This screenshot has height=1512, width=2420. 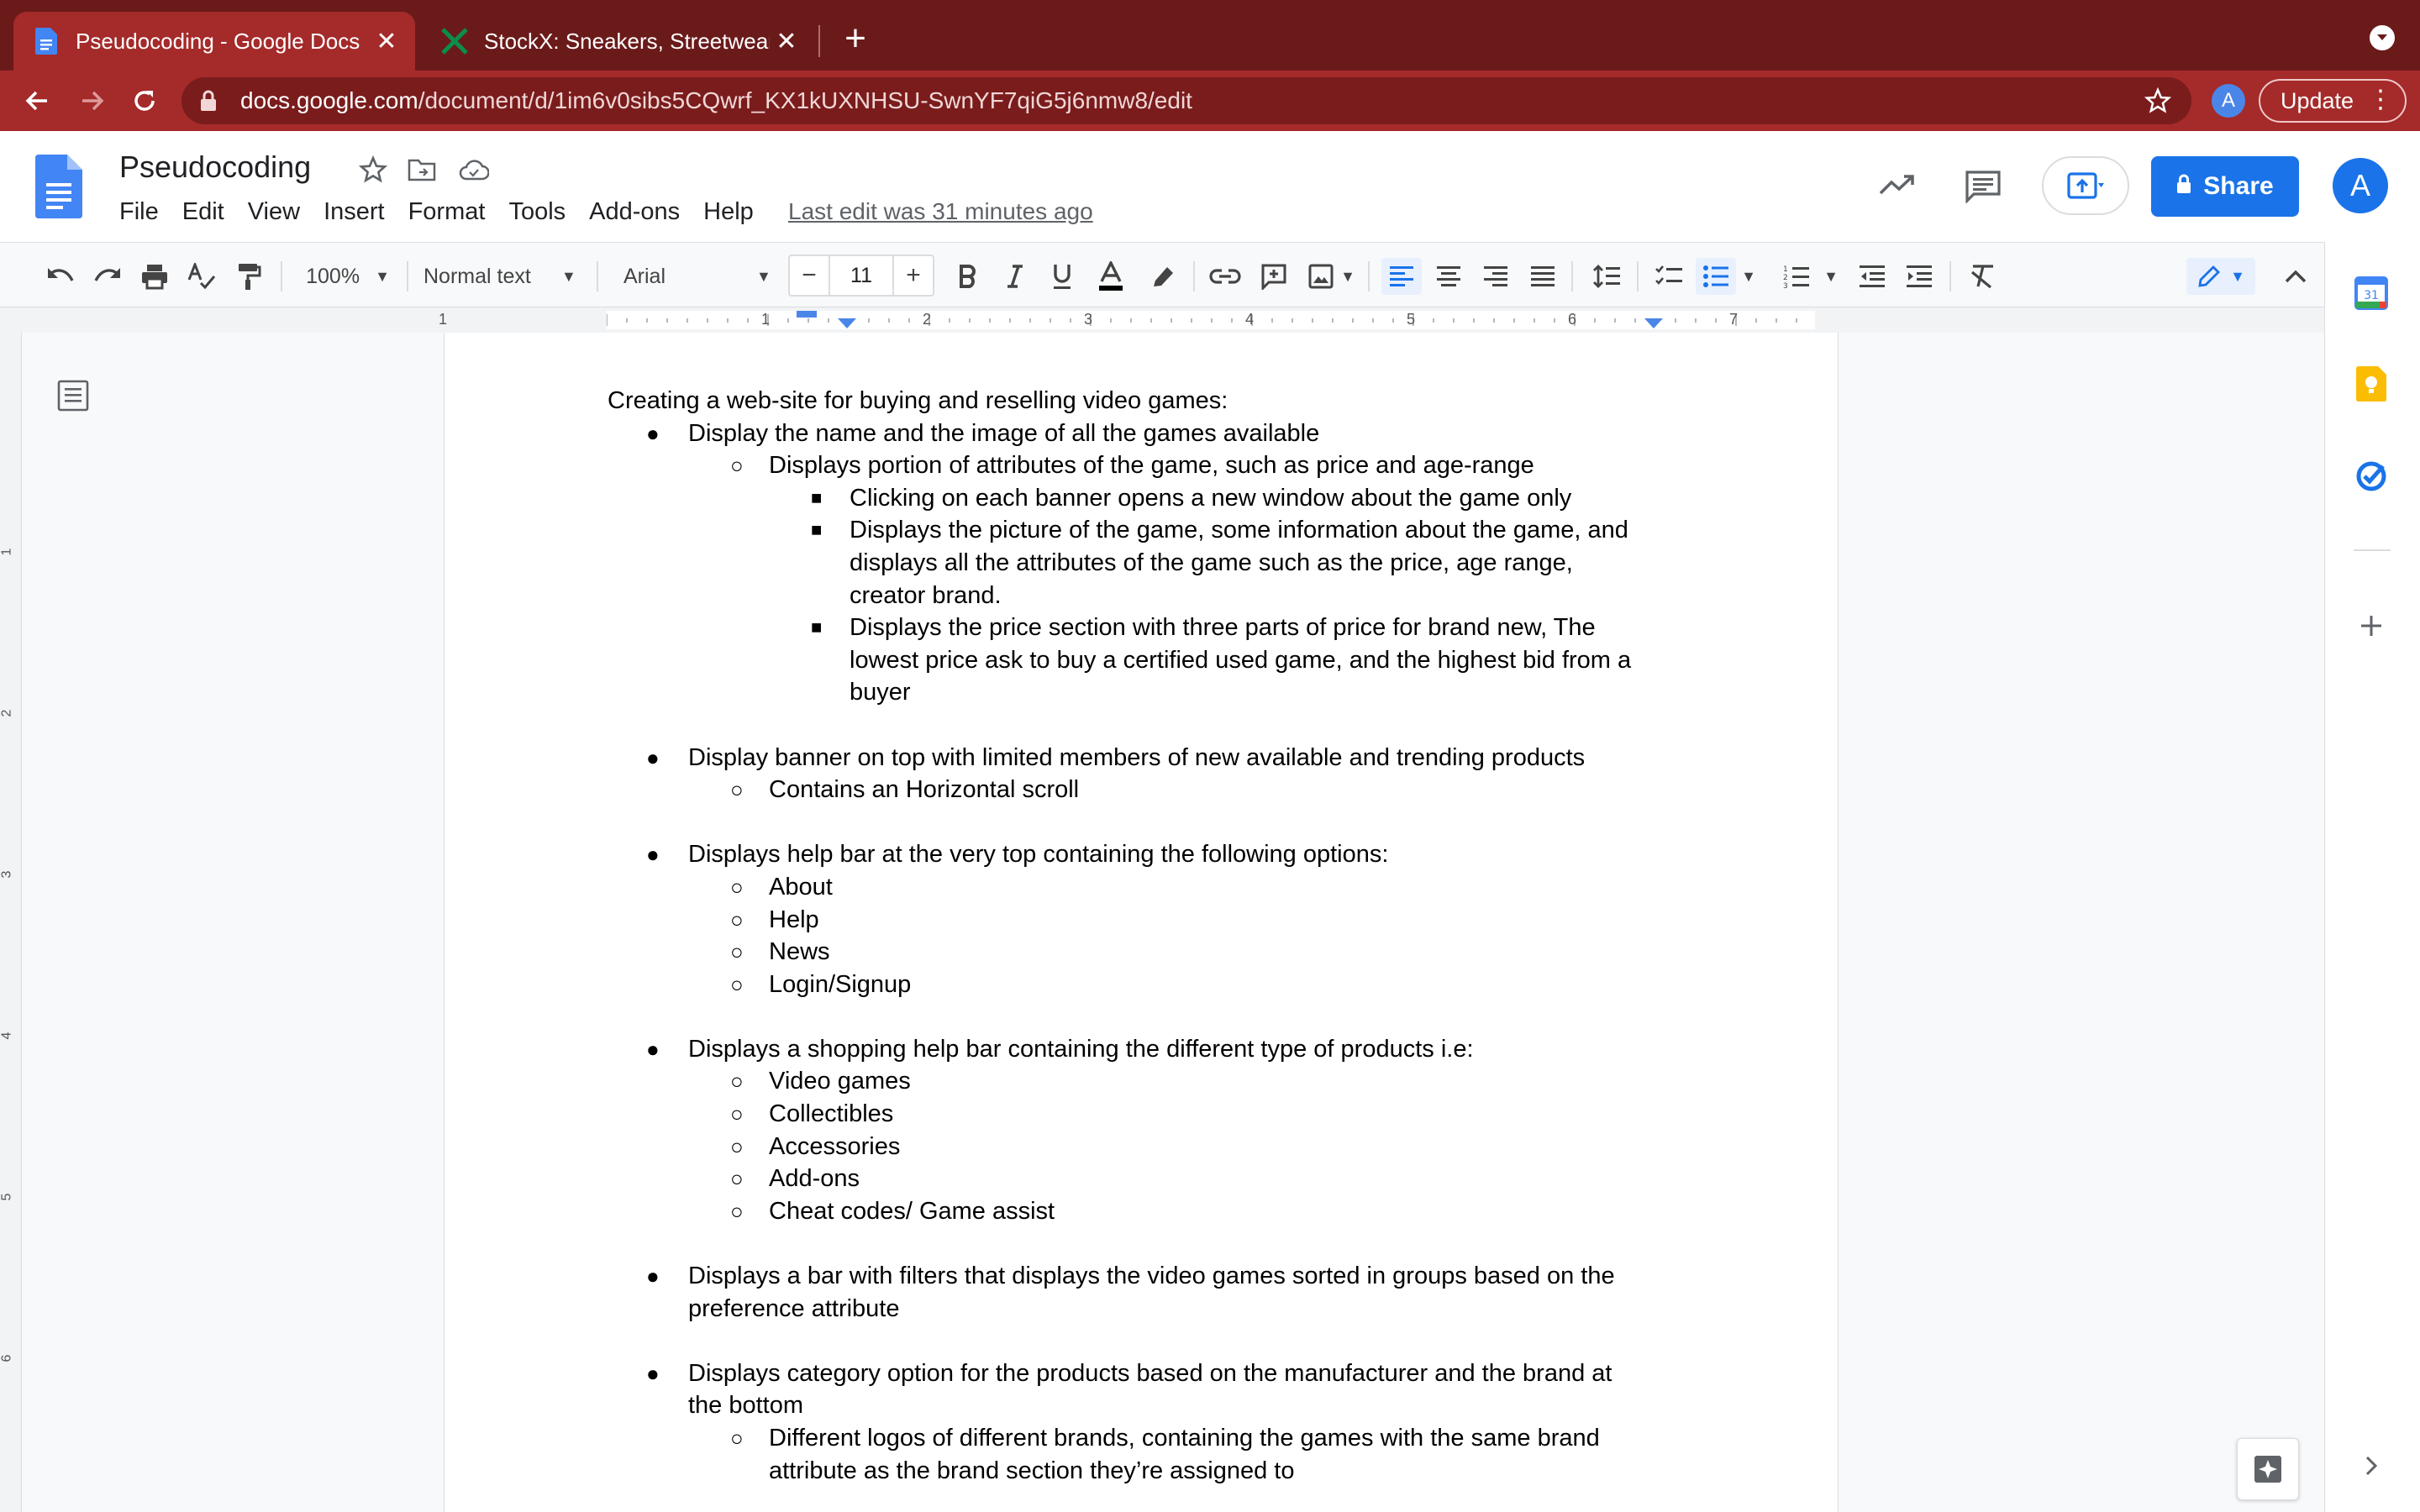 What do you see at coordinates (144, 101) in the screenshot?
I see `reload-icon` at bounding box center [144, 101].